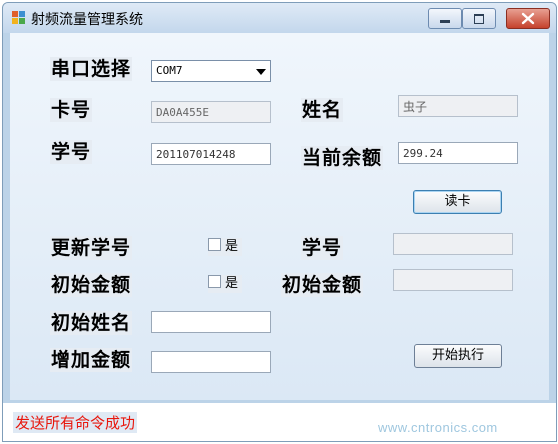 This screenshot has height=444, width=558. What do you see at coordinates (211, 71) in the screenshot?
I see `serial-port-select: COM7` at bounding box center [211, 71].